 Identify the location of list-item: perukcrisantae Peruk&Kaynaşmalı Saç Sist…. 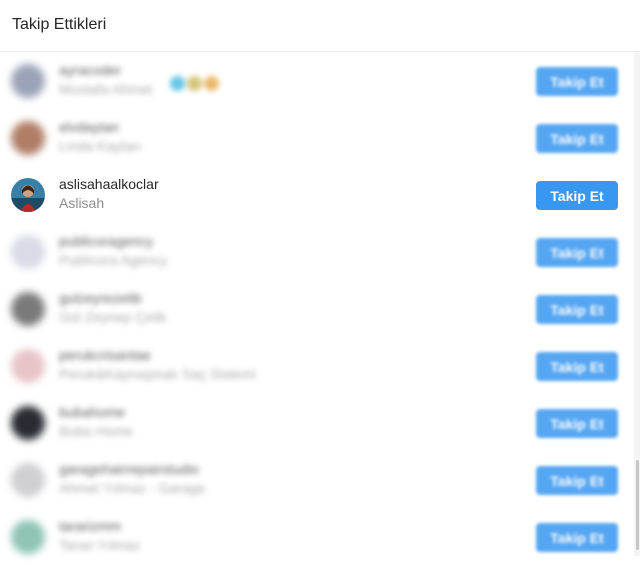
(317, 365).